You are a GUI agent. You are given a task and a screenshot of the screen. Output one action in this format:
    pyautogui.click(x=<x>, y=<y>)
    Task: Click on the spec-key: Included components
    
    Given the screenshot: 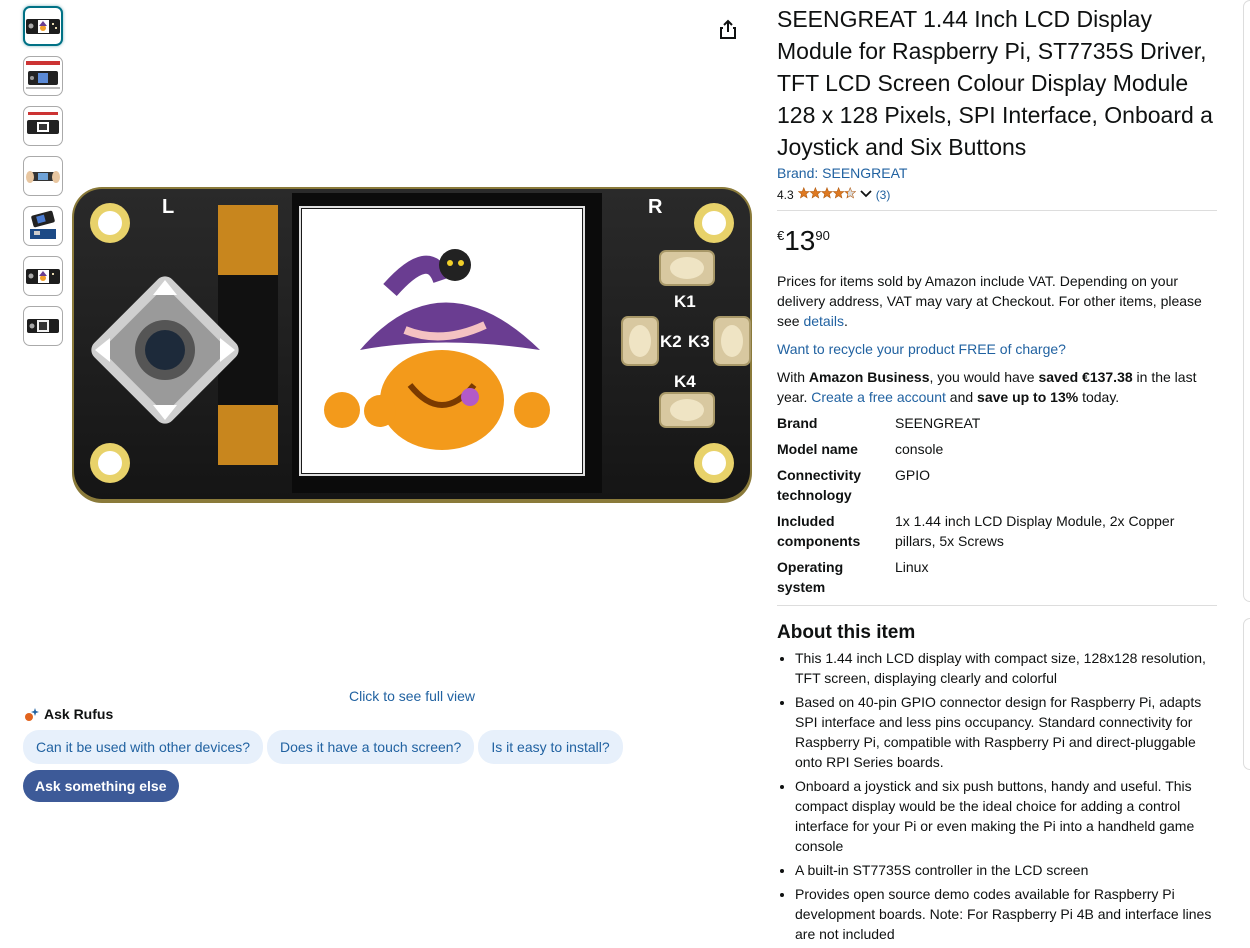 What is the action you would take?
    pyautogui.click(x=819, y=531)
    